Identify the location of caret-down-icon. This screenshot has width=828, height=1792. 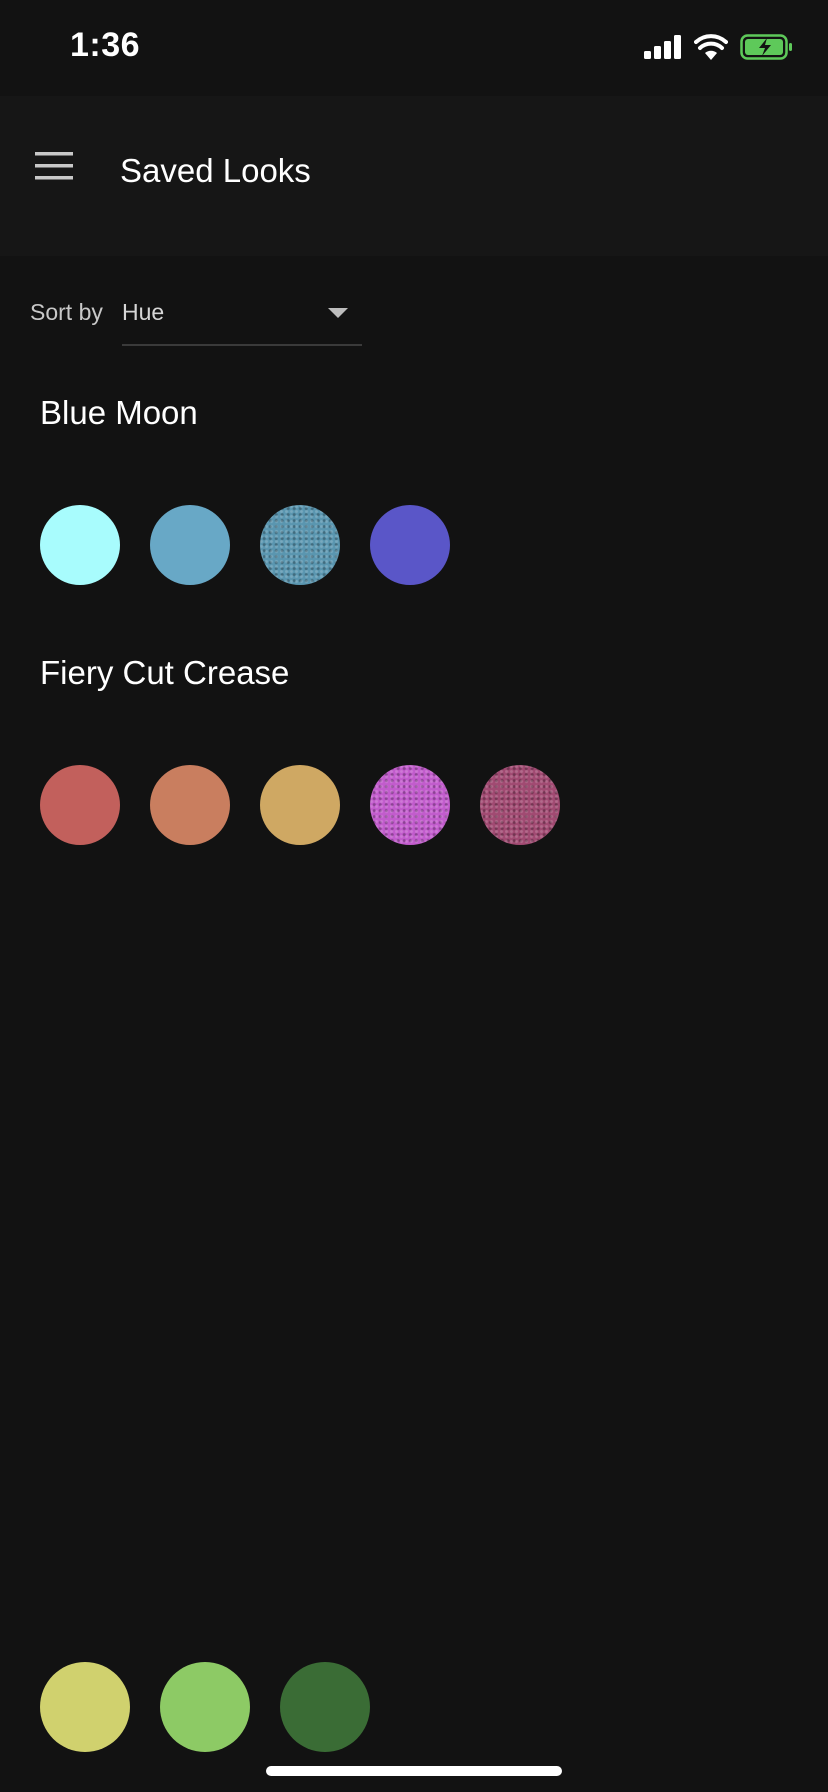
(338, 313).